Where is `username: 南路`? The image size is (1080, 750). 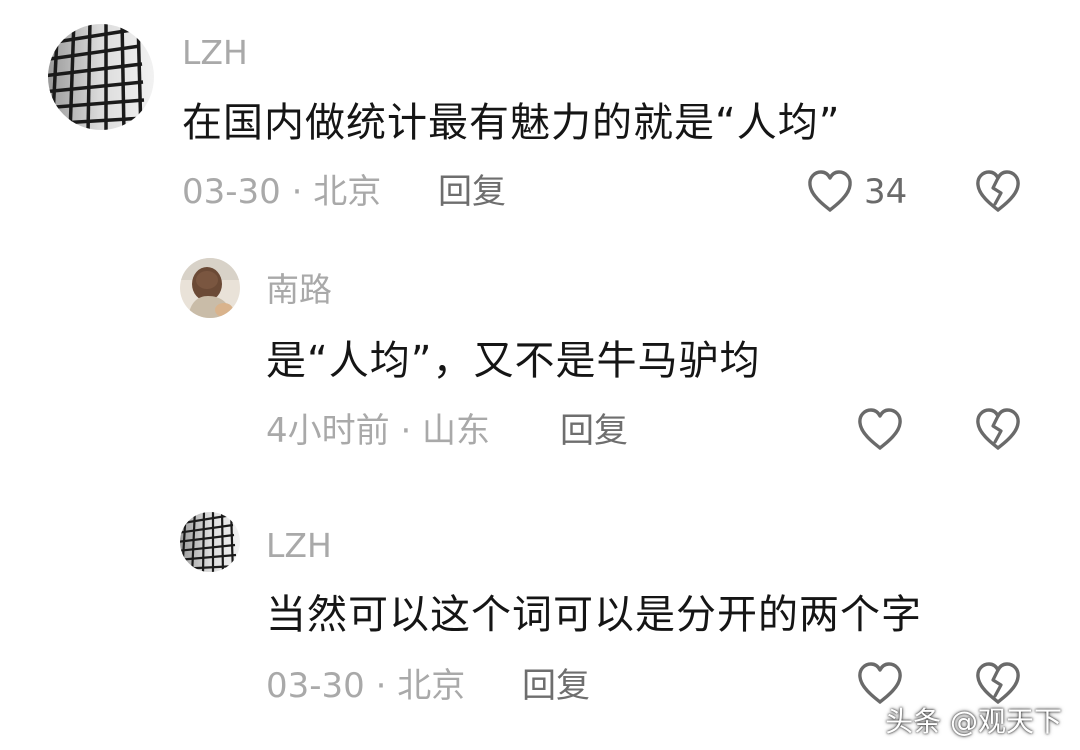 username: 南路 is located at coordinates (299, 289).